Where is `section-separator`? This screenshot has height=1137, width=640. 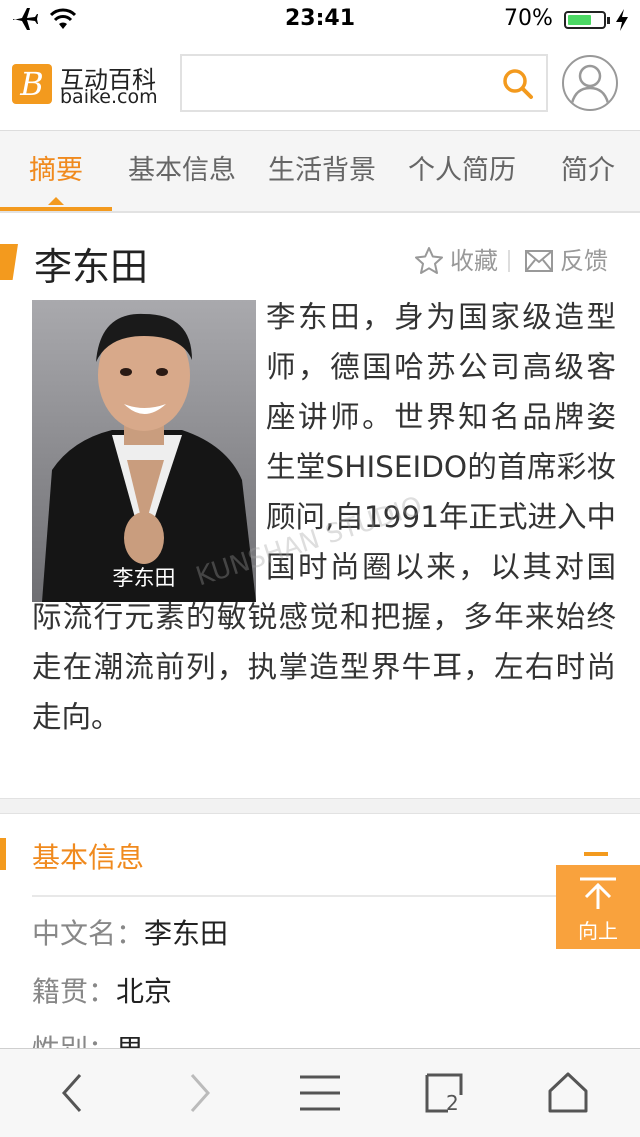
section-separator is located at coordinates (320, 806).